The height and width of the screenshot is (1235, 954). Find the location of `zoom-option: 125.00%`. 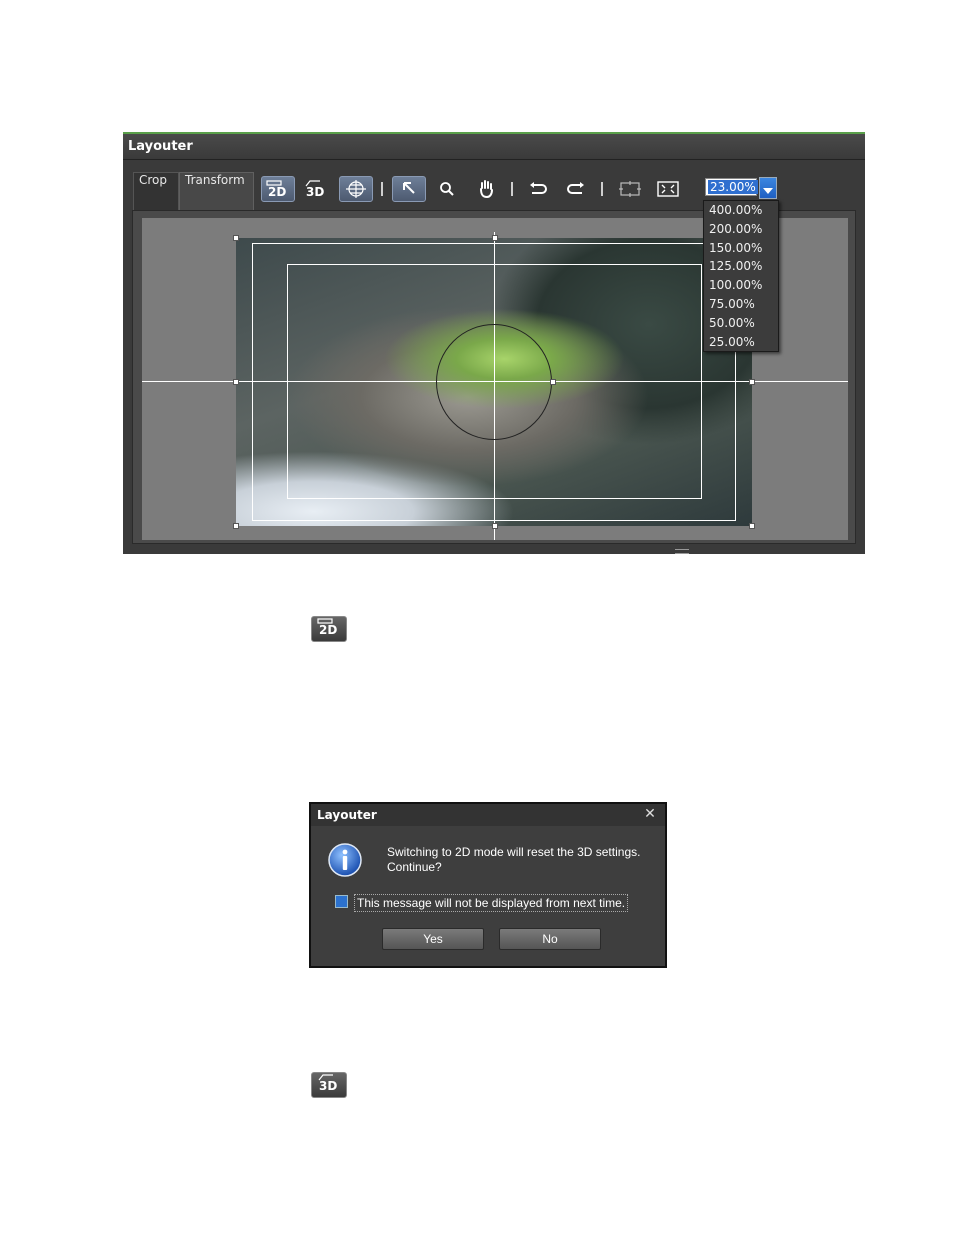

zoom-option: 125.00% is located at coordinates (741, 268).